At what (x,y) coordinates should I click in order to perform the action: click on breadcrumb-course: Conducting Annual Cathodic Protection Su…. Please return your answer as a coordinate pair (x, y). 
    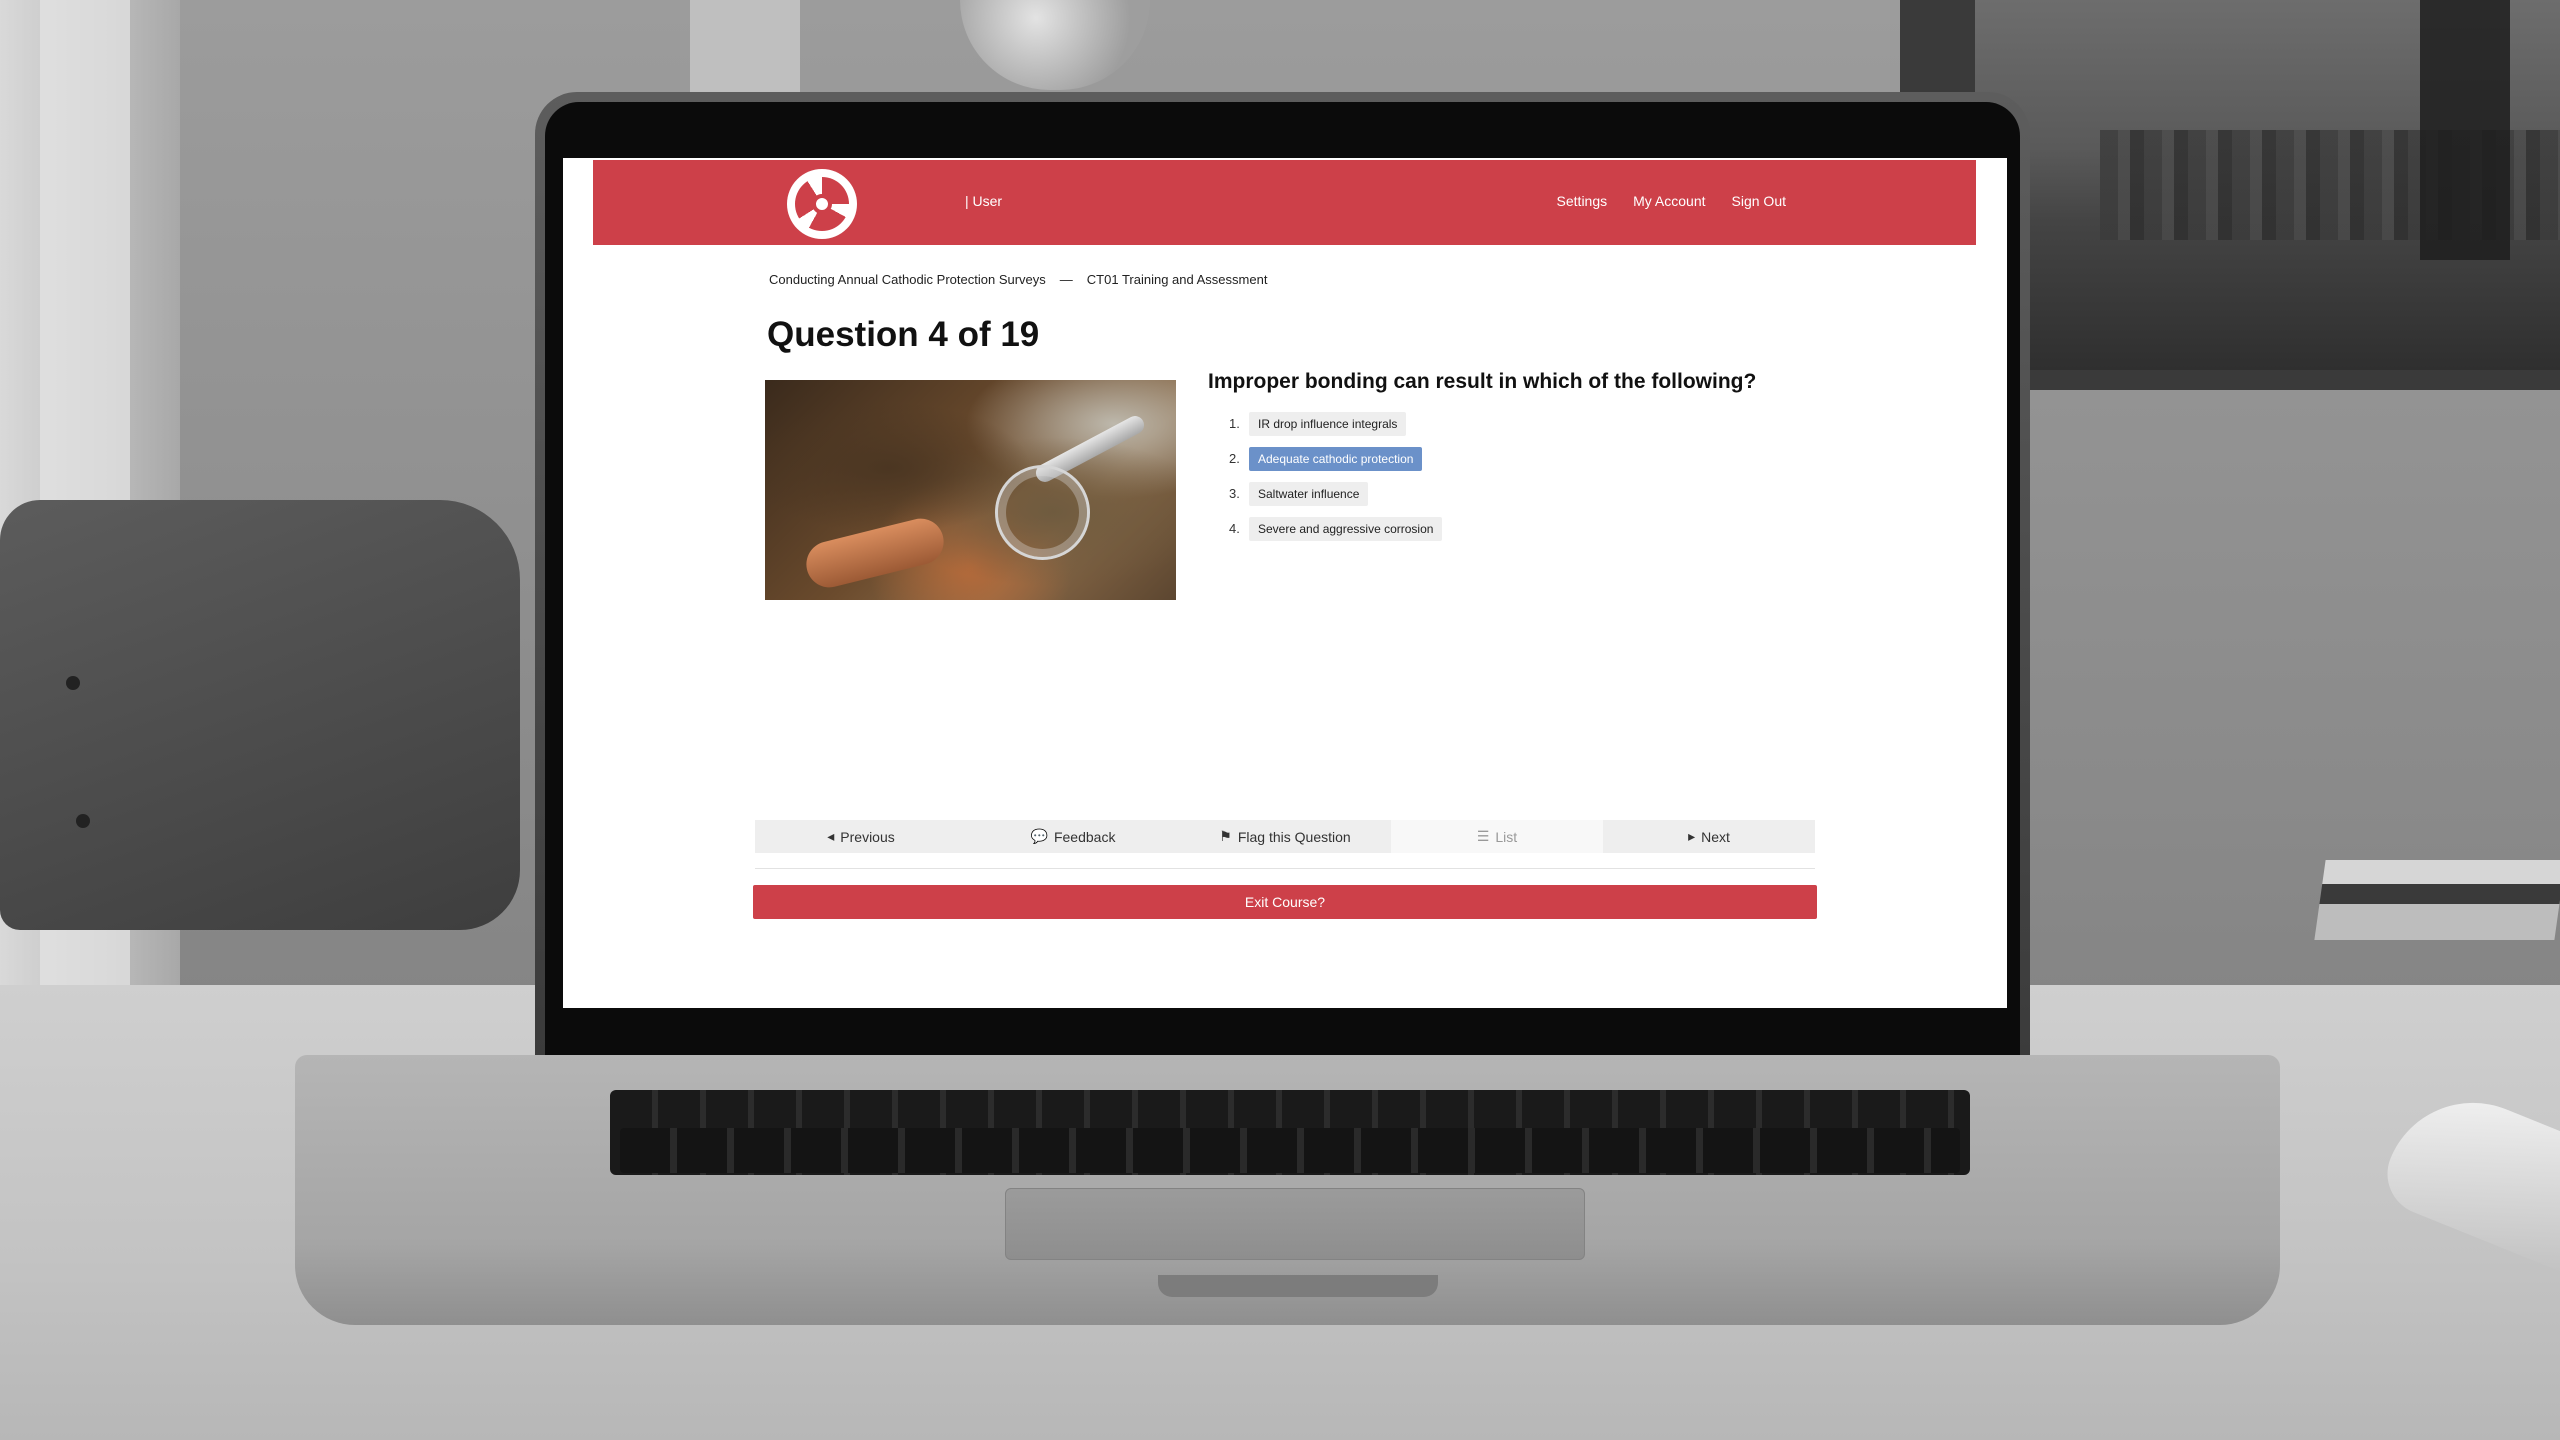
    Looking at the image, I should click on (907, 279).